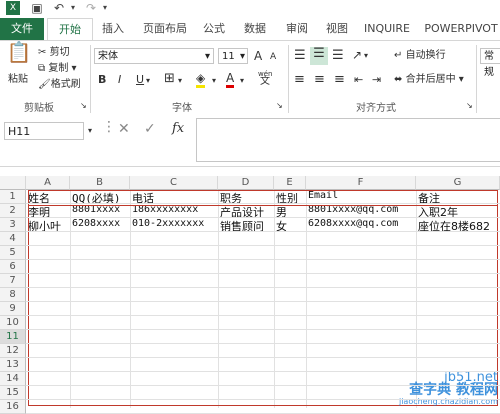  What do you see at coordinates (13, 365) in the screenshot?
I see `row-header: 13` at bounding box center [13, 365].